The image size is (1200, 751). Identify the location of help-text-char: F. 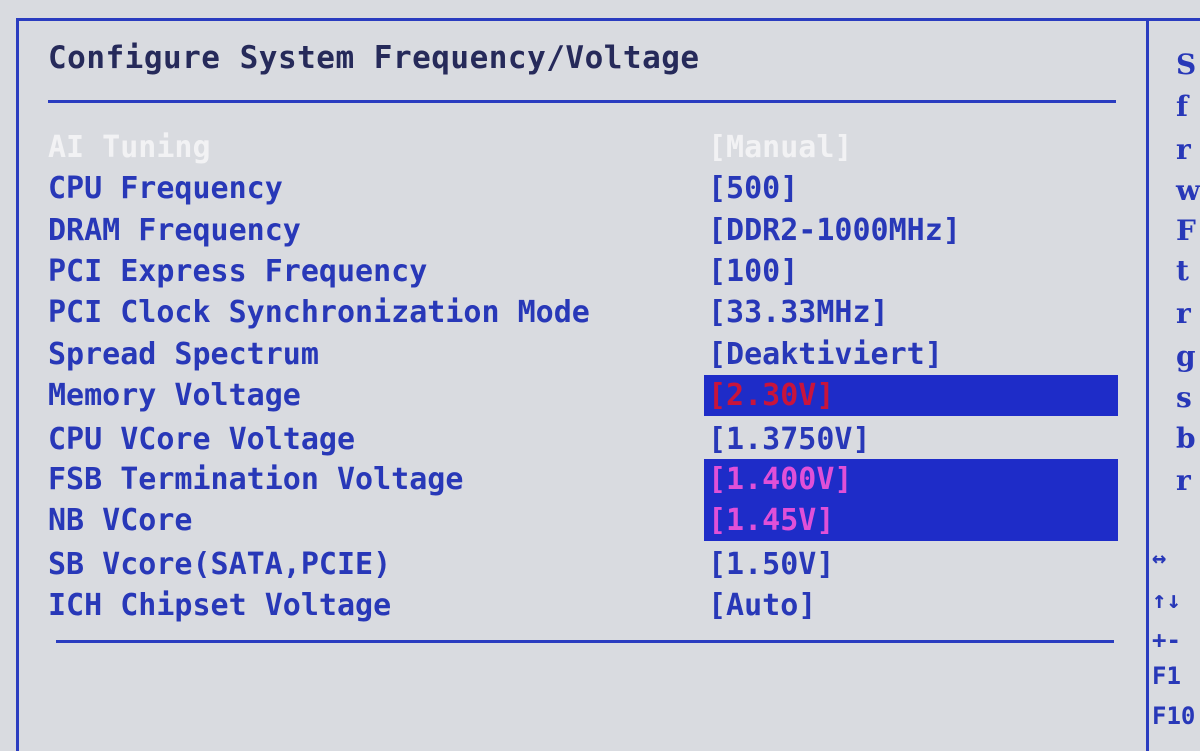
(1186, 230).